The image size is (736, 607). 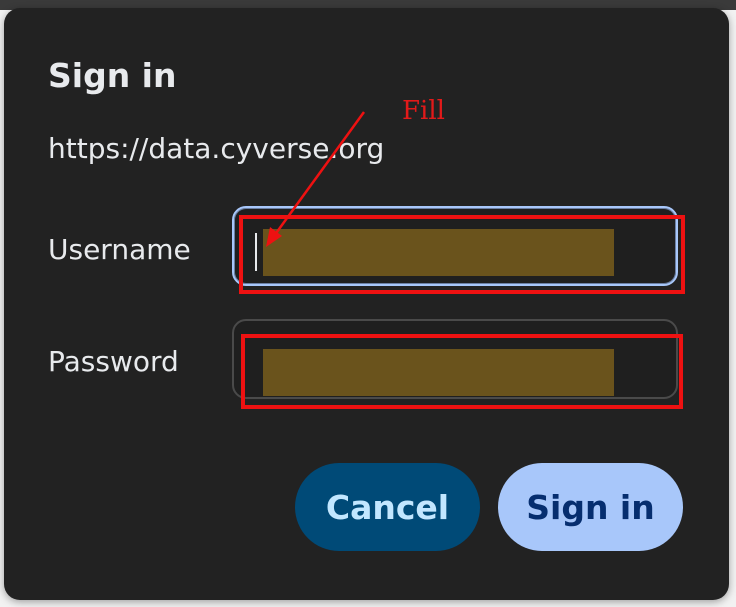 What do you see at coordinates (590, 507) in the screenshot?
I see `sign-in-button: Sign in` at bounding box center [590, 507].